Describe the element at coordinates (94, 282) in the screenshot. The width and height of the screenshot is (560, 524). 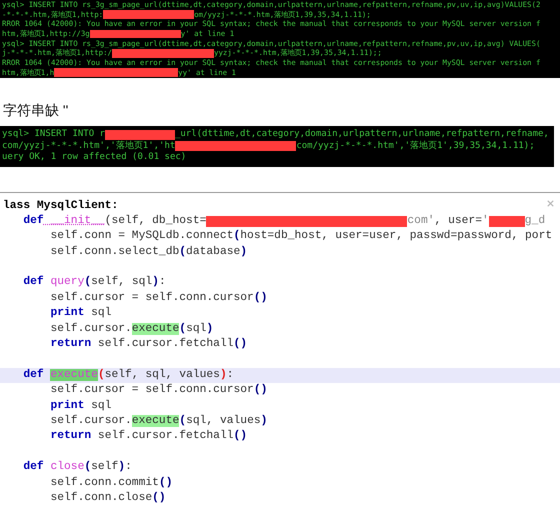
I see `code-line: def query(self, sql):` at that location.